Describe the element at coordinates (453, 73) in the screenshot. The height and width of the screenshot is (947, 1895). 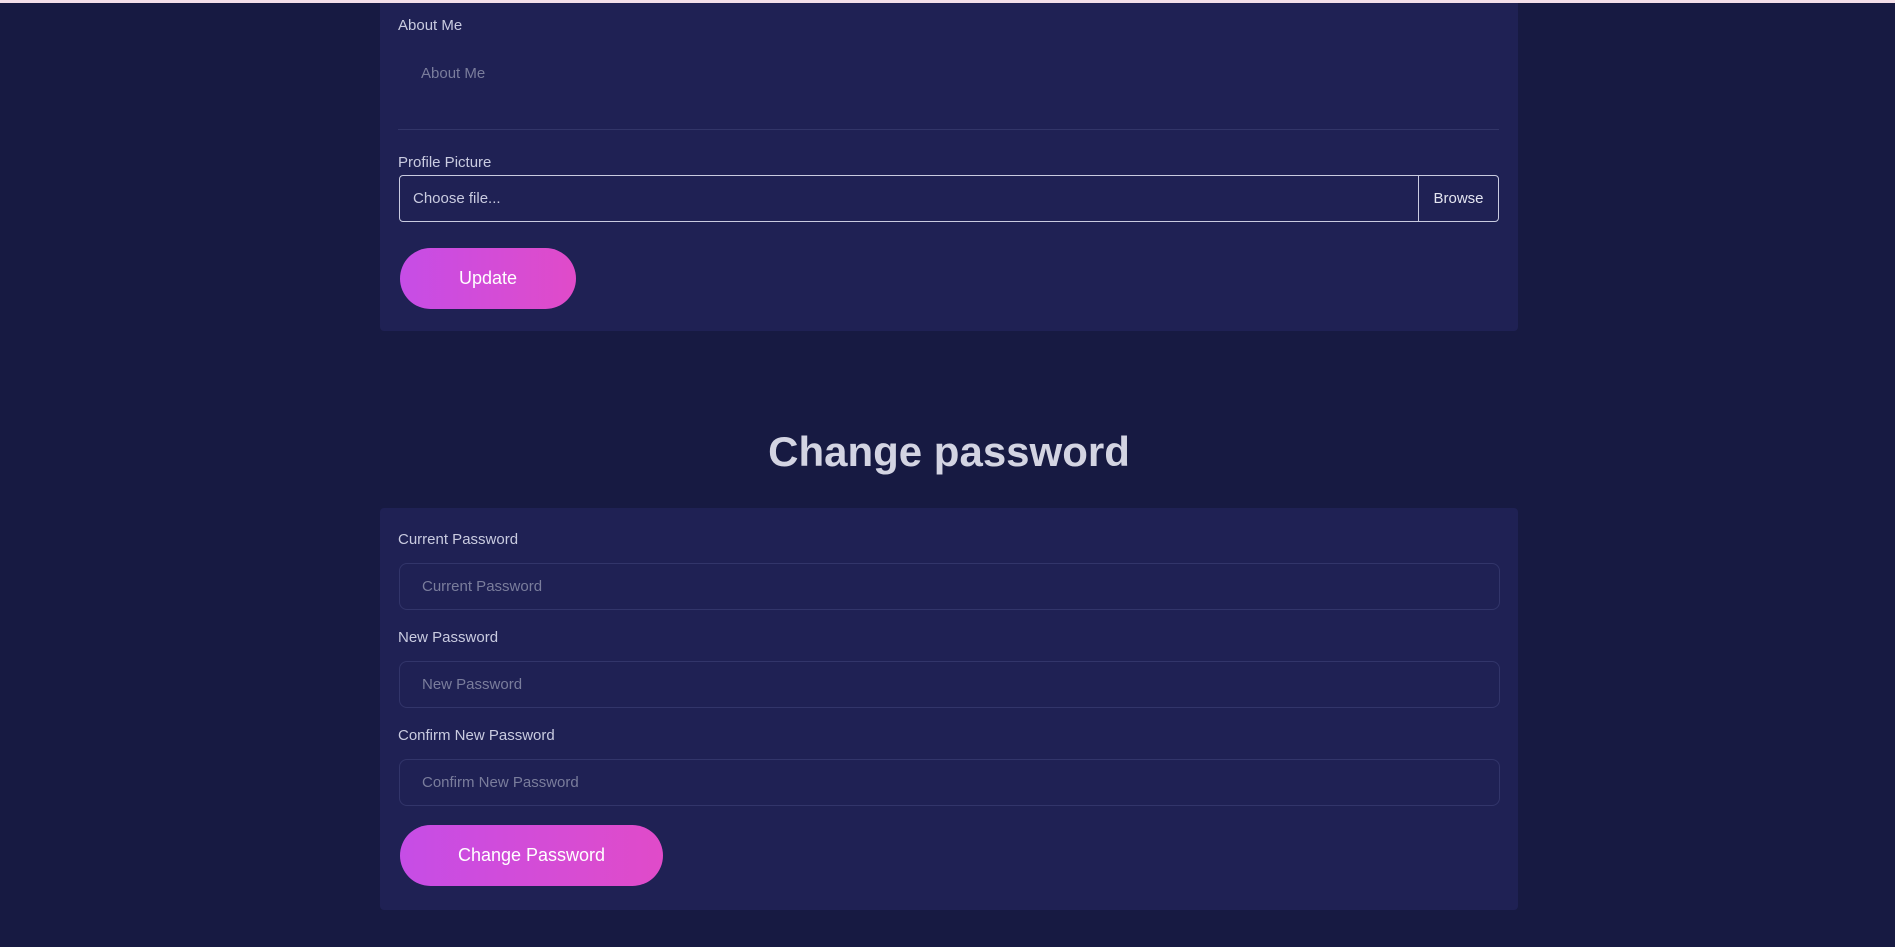
I see `about-me-textarea: About Me` at that location.